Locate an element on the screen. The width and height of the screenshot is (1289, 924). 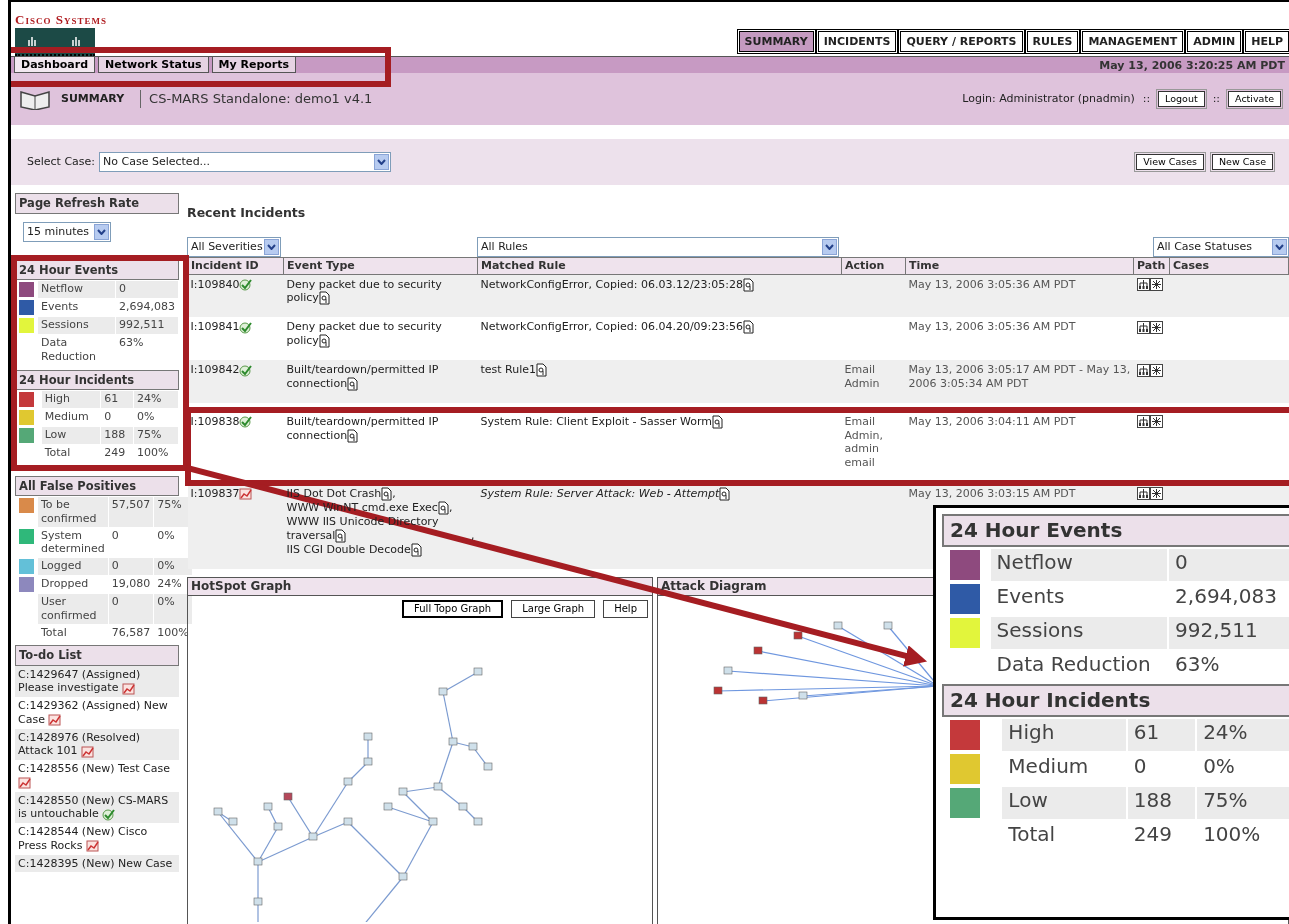
header-button: Activate is located at coordinates (1254, 99).